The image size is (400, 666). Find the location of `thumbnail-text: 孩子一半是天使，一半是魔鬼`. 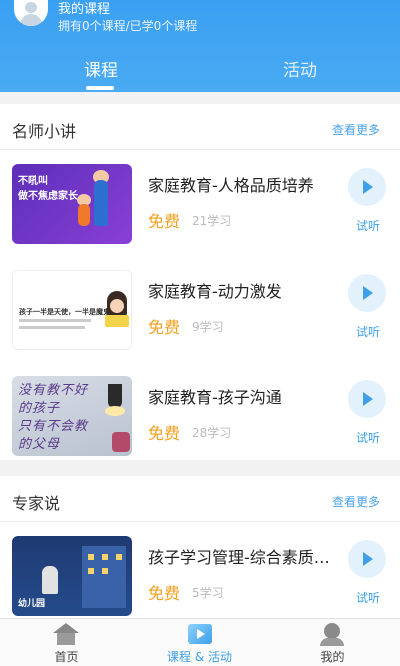

thumbnail-text: 孩子一半是天使，一半是魔鬼 is located at coordinates (64, 312).